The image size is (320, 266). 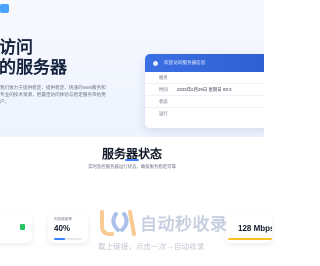 I want to click on panel-row-key: 运行, so click(x=163, y=113).